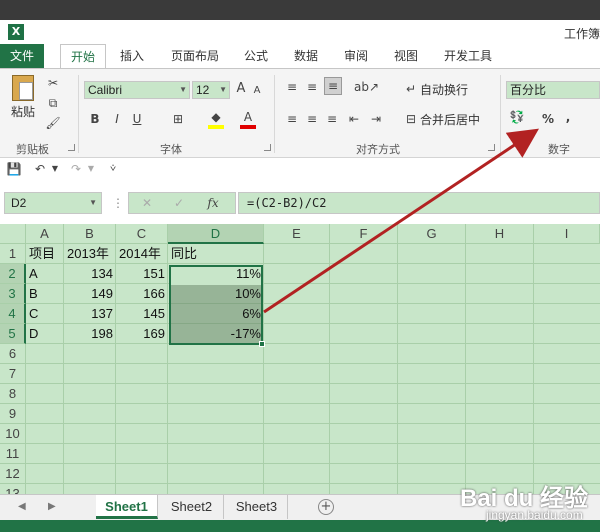 The width and height of the screenshot is (600, 532). Describe the element at coordinates (90, 274) in the screenshot. I see `table-cell: 134` at that location.